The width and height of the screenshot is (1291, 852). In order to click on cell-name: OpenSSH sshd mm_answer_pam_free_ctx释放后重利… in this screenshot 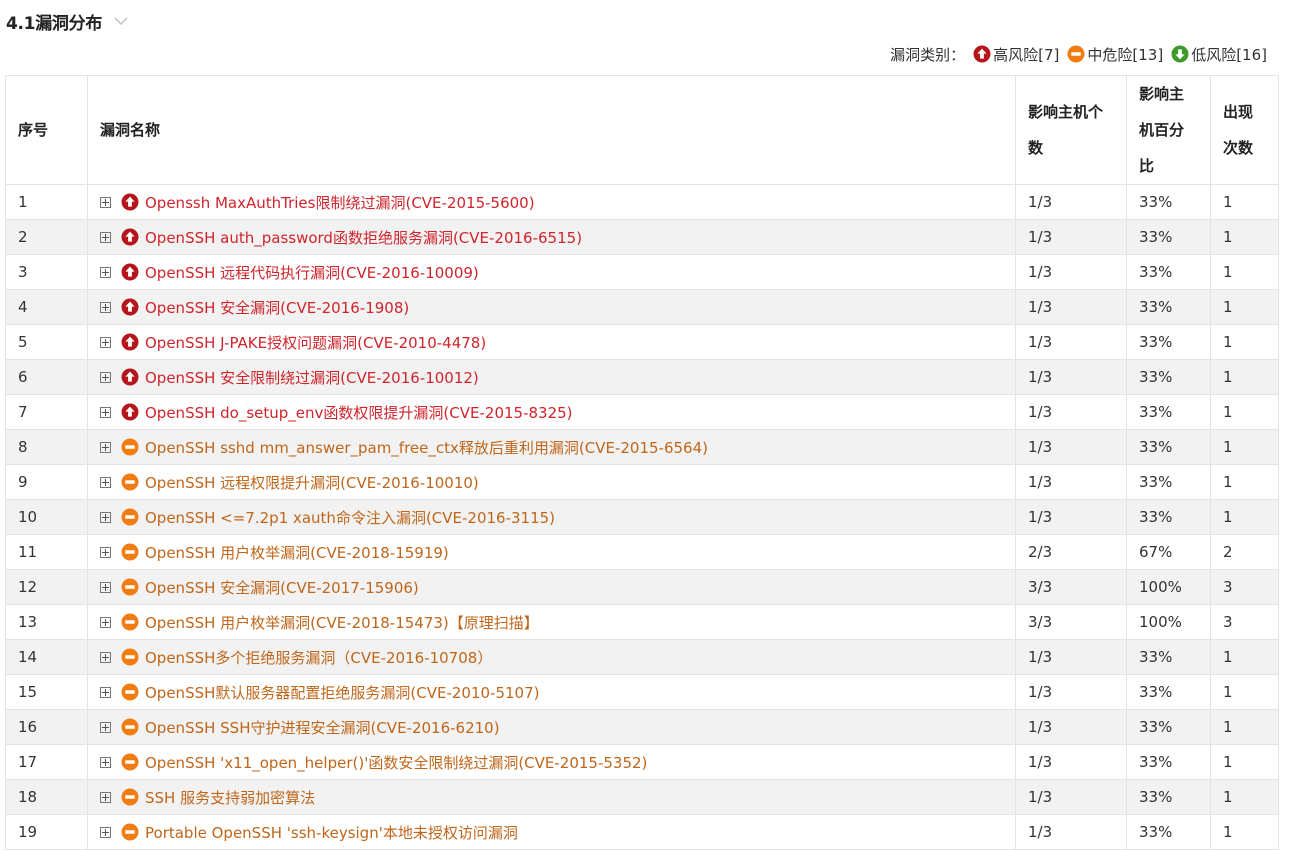, I will do `click(551, 447)`.